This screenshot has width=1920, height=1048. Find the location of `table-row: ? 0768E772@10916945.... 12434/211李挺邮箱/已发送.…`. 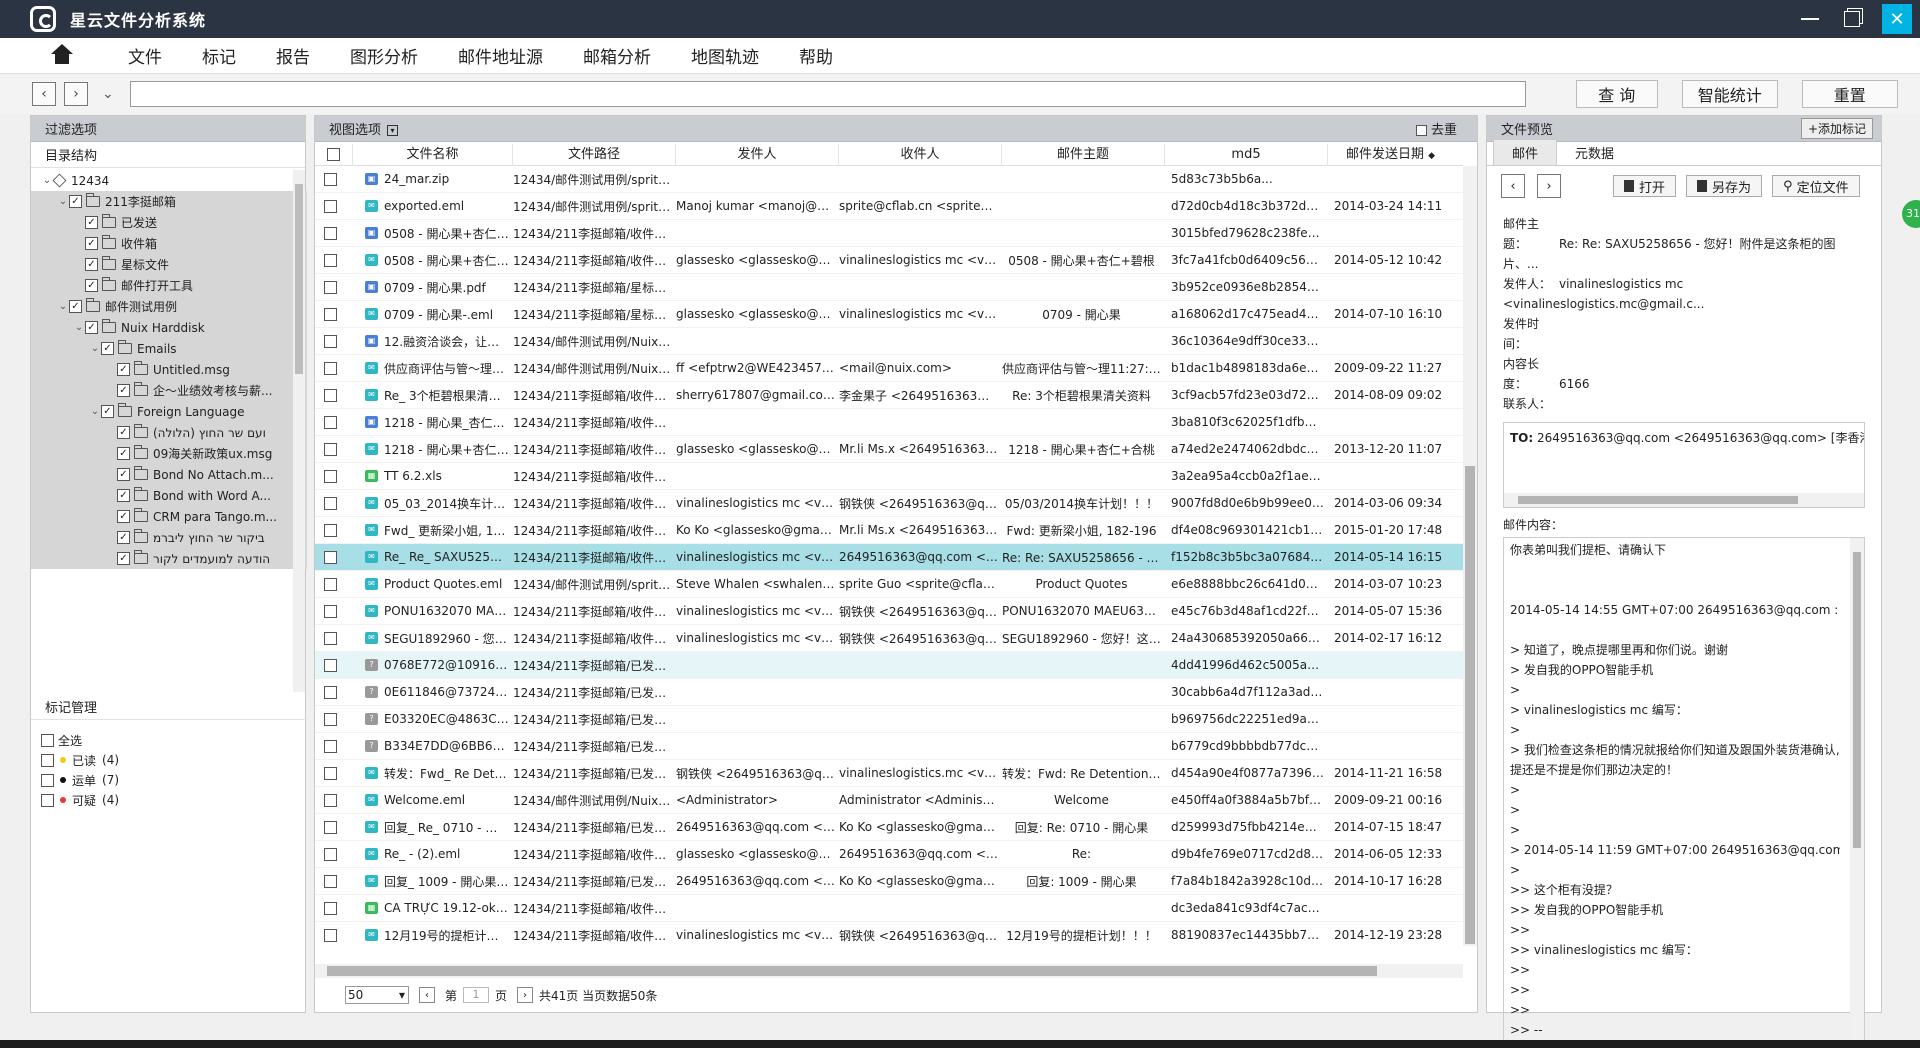

table-row: ? 0768E772@10916945.... 12434/211李挺邮箱/已发送.… is located at coordinates (889, 665).